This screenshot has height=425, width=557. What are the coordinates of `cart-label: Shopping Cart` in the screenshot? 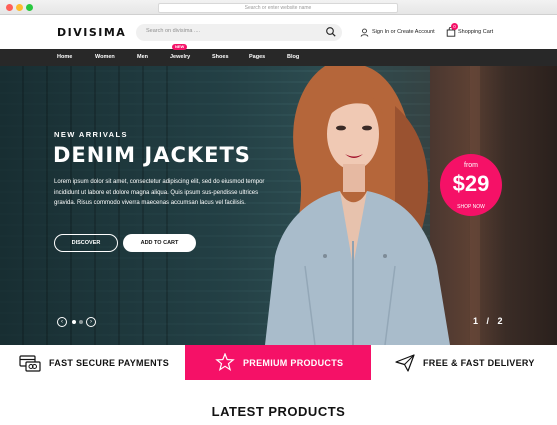 It's located at (476, 32).